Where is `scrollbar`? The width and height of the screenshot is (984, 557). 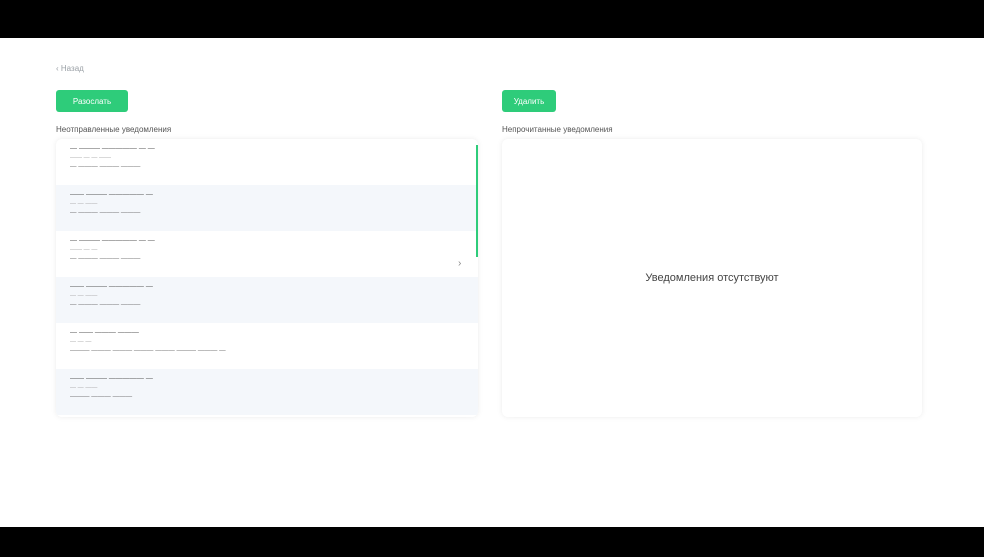
scrollbar is located at coordinates (477, 201).